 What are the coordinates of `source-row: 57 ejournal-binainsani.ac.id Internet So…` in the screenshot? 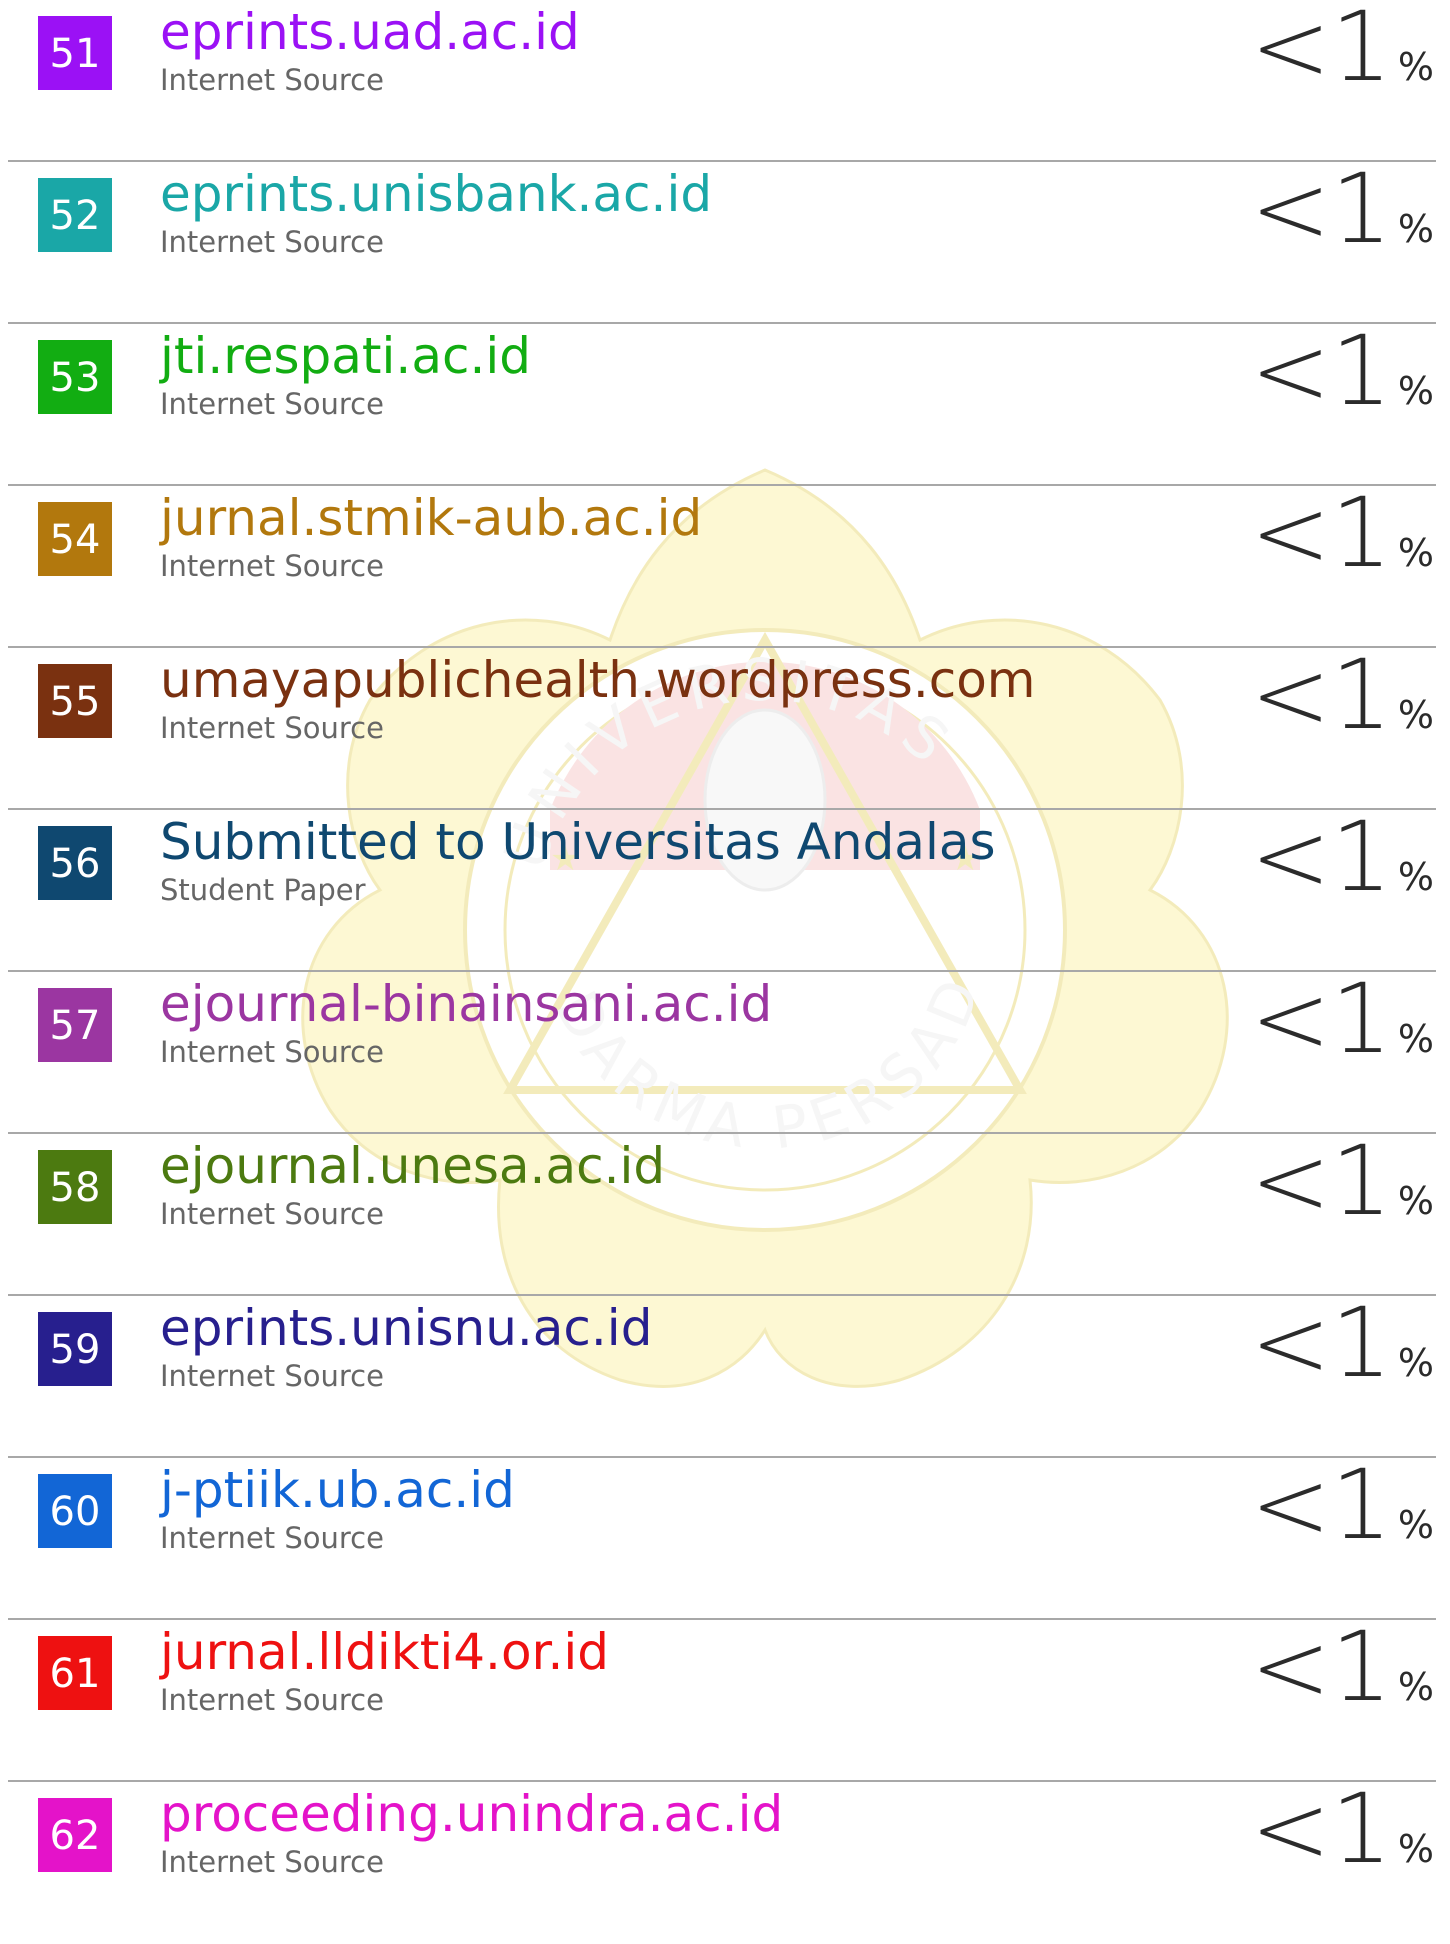 It's located at (725, 1049).